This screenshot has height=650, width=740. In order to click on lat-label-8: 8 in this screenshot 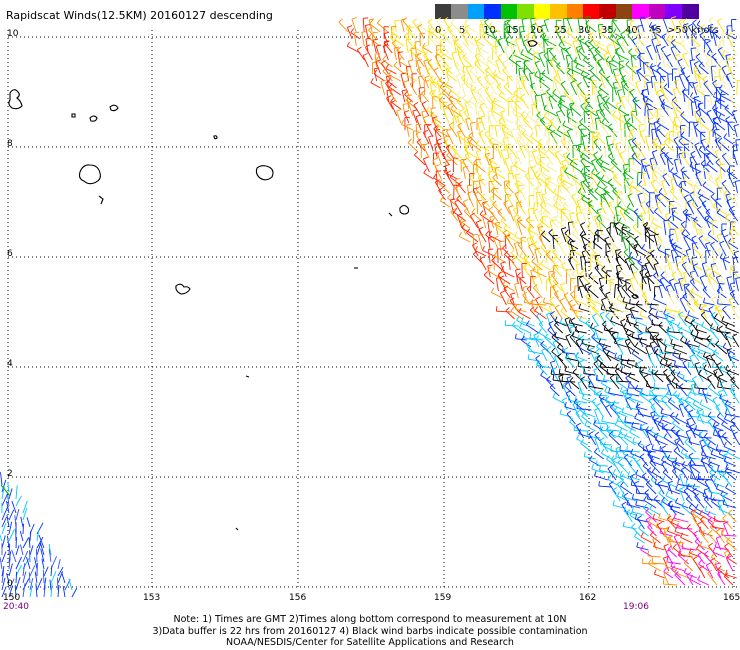, I will do `click(10, 144)`.